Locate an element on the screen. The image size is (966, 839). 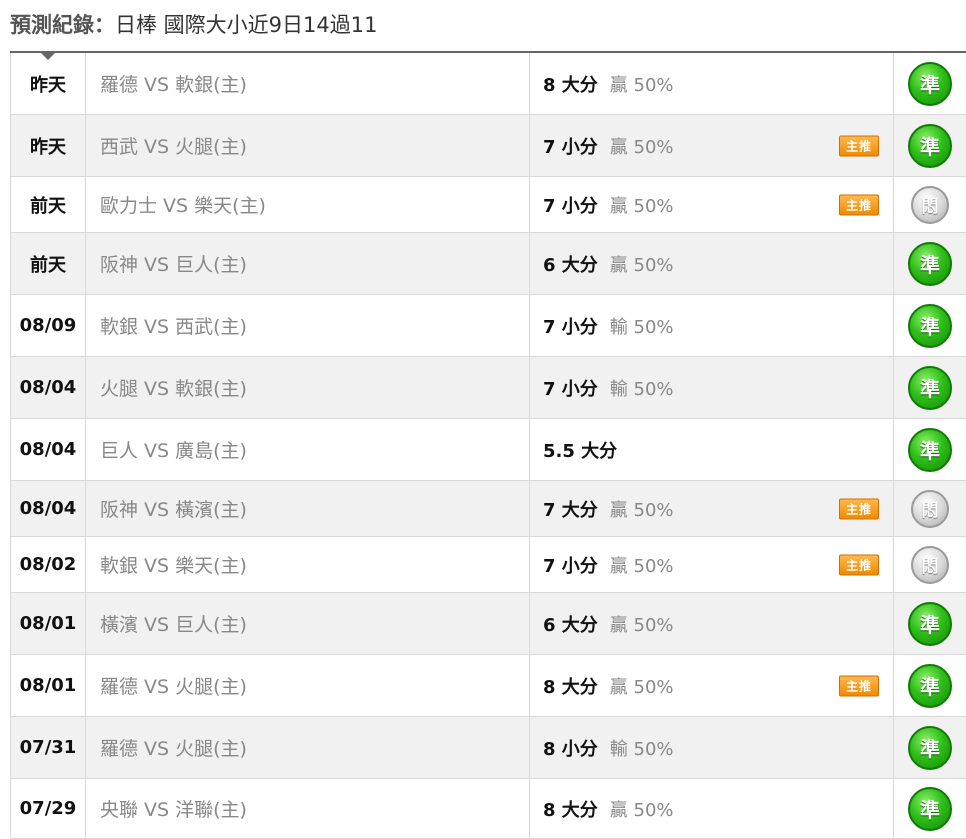
table-row: 08/04 火腿 VS 軟銀(主) 7 小分輸 50% 準 is located at coordinates (488, 388).